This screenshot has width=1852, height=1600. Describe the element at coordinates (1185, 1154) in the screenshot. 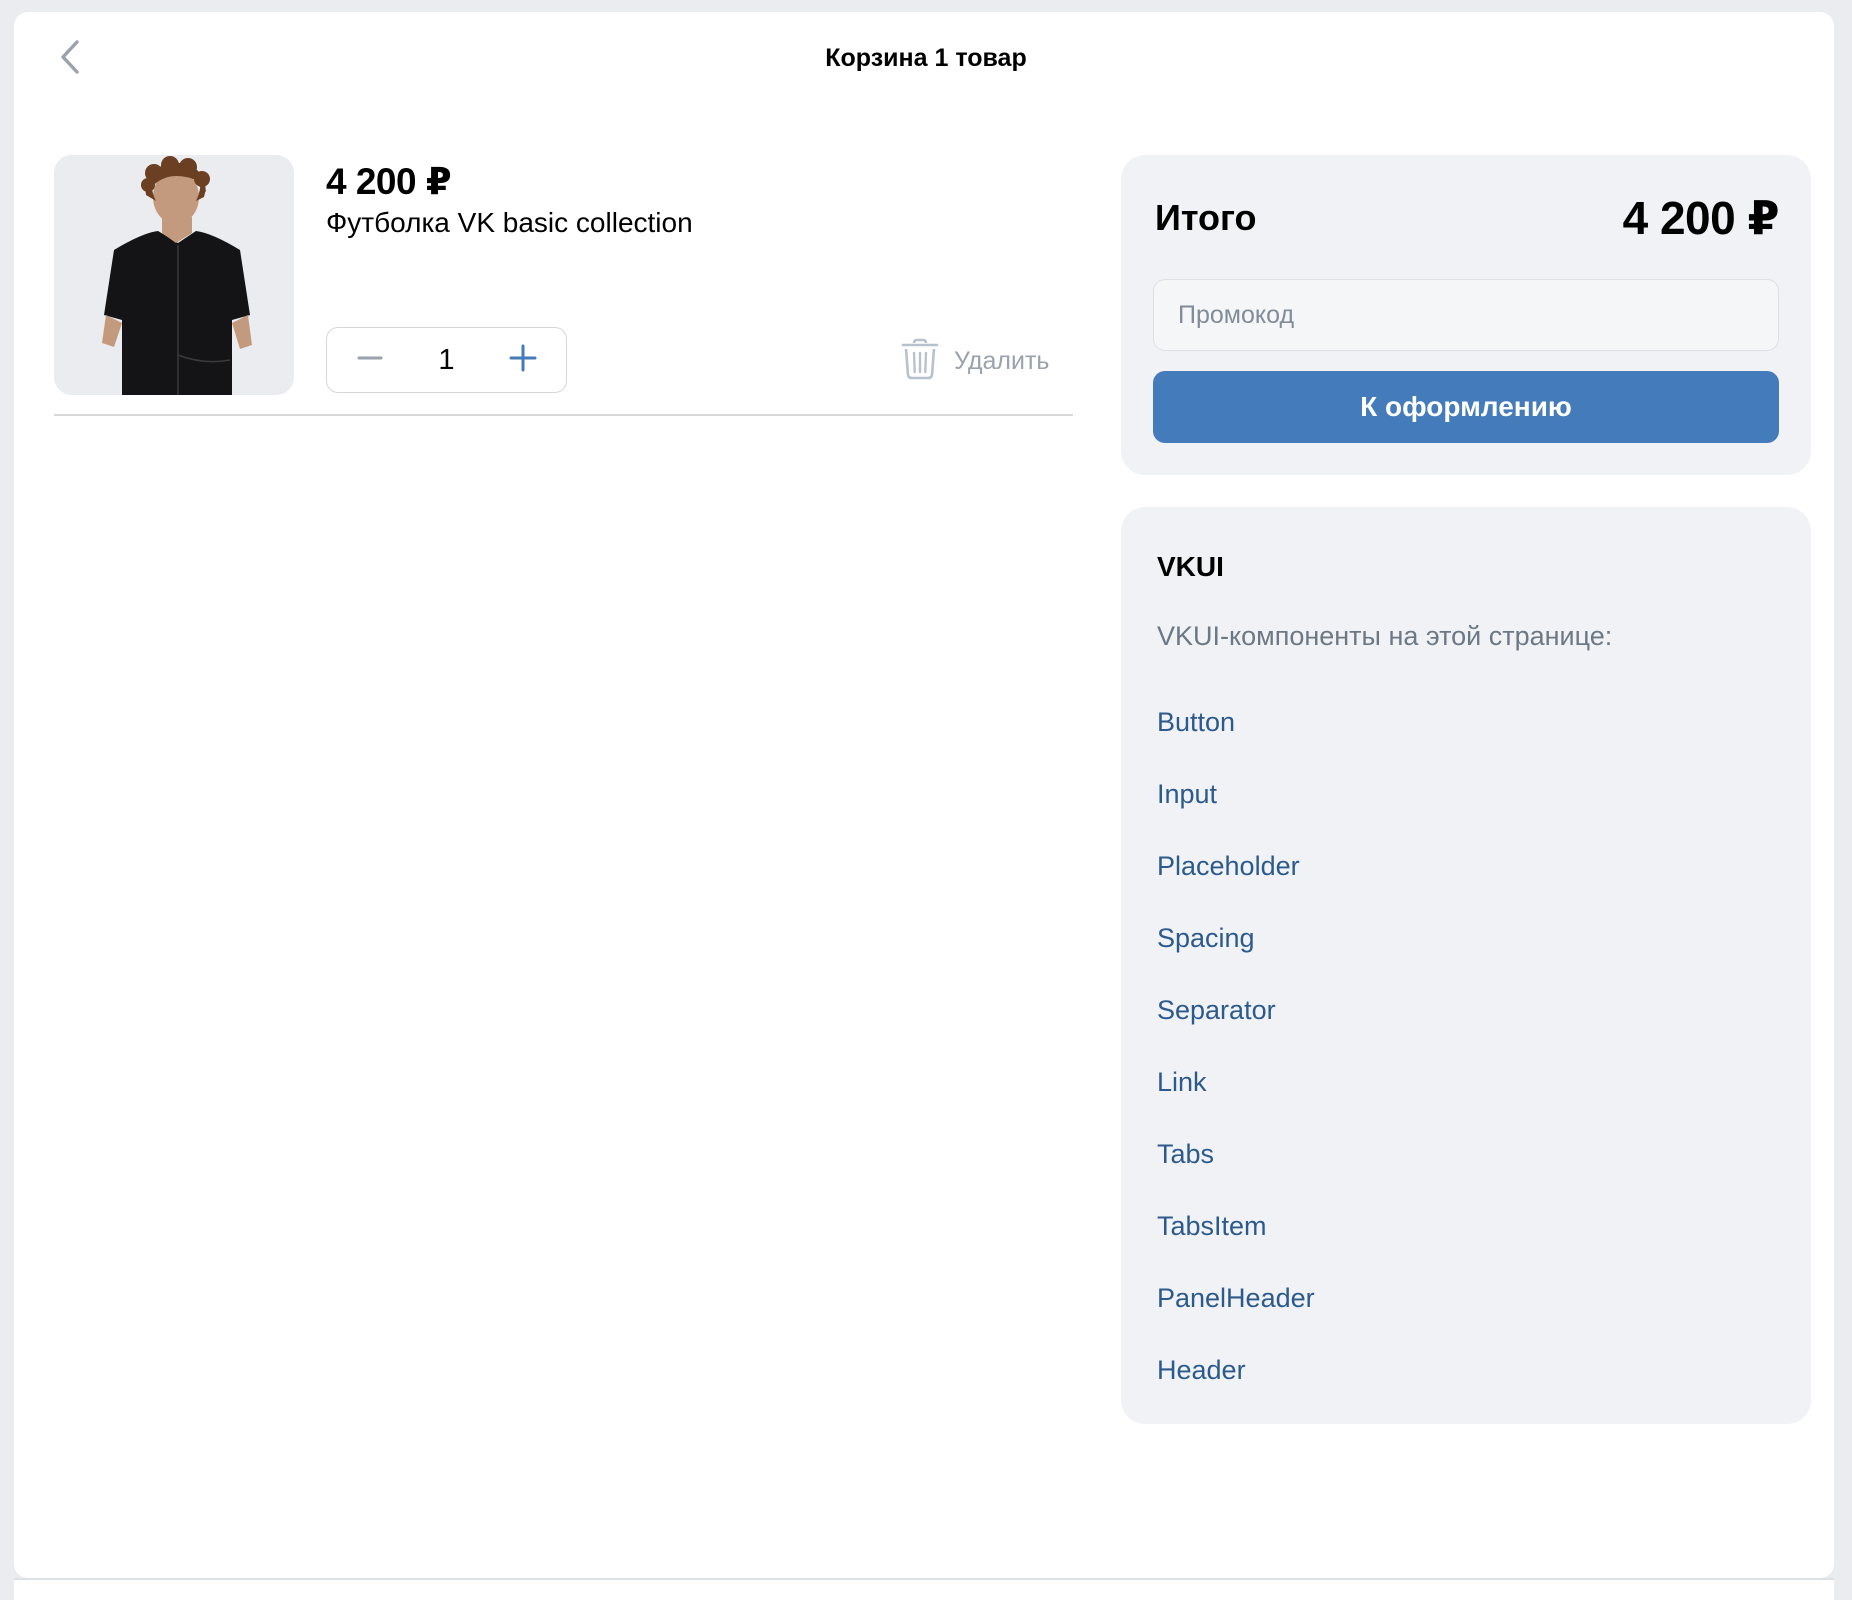

I see `vkui-link-tabs: Tabs` at that location.